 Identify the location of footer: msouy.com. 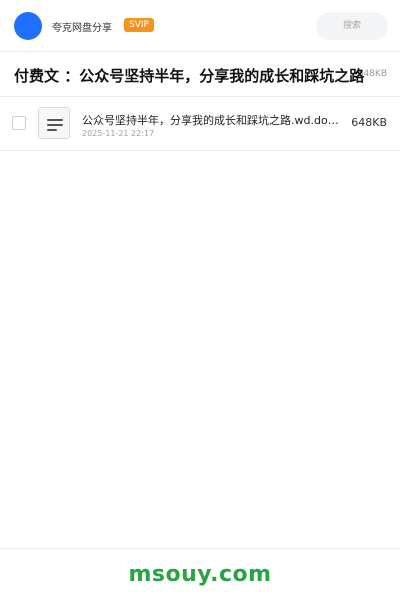
(200, 574).